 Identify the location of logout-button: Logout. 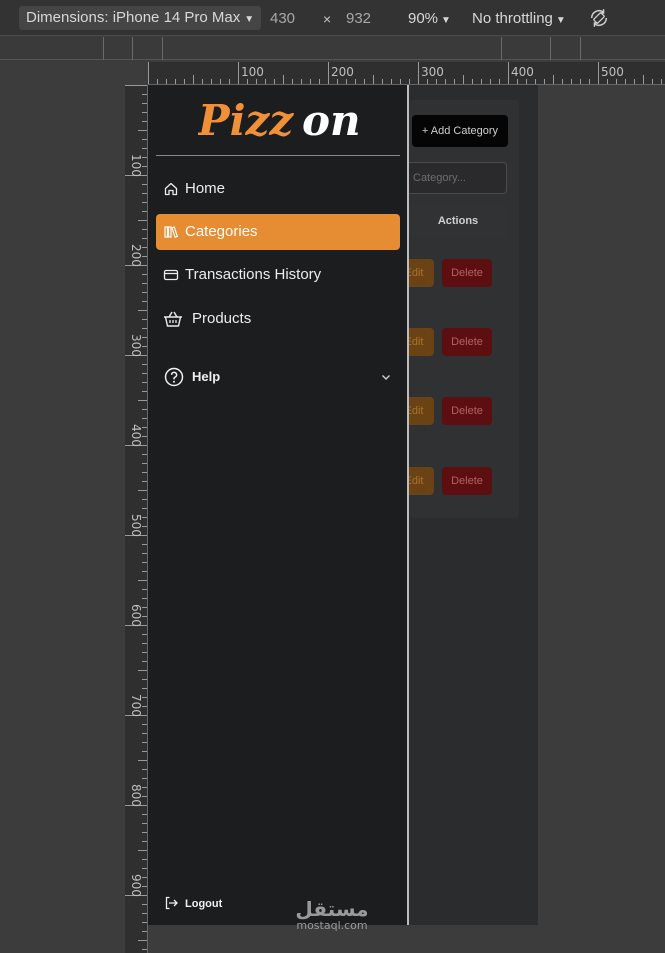
(216, 904).